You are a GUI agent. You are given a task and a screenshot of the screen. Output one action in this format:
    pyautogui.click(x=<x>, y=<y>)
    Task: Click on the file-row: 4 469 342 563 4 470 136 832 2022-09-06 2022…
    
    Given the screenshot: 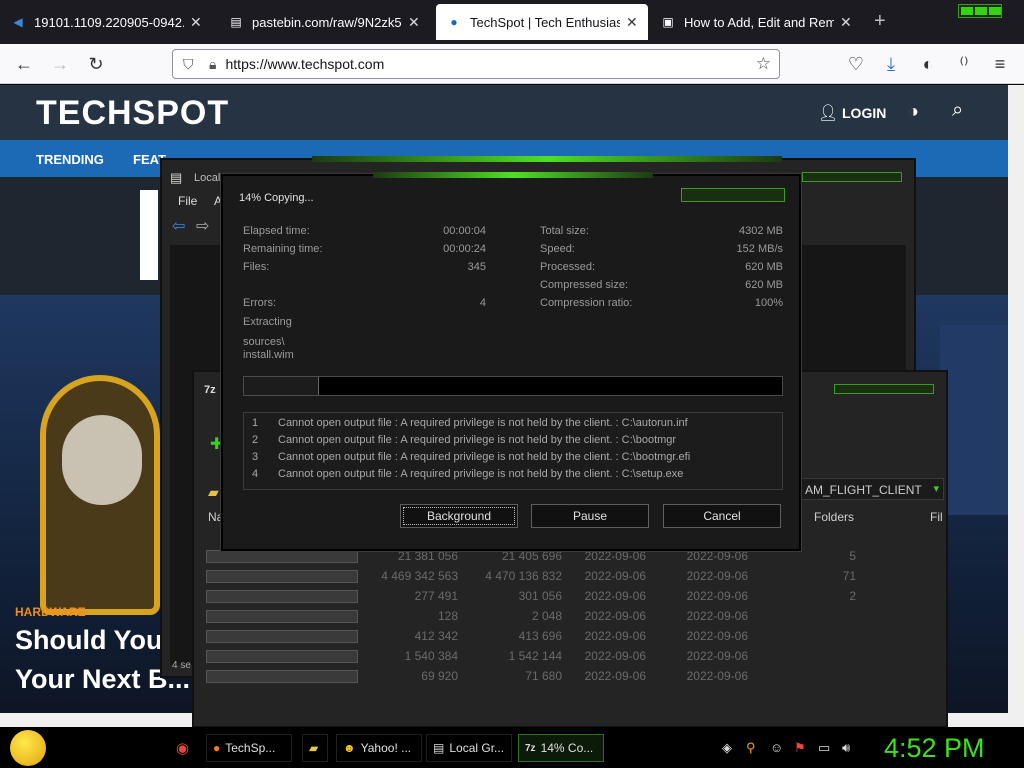 What is the action you would take?
    pyautogui.click(x=576, y=577)
    